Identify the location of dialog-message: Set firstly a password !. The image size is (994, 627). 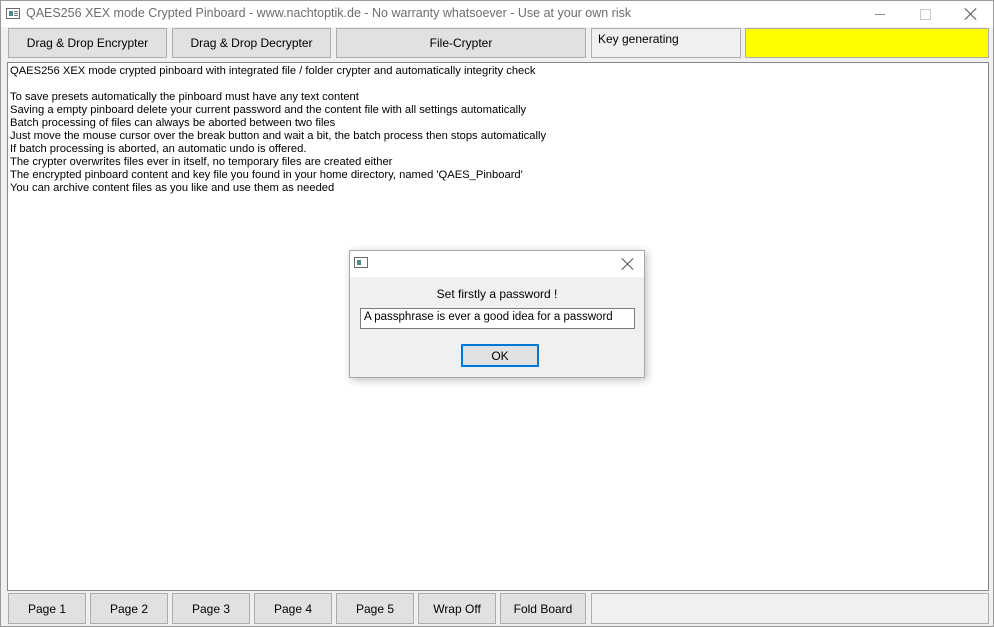
(497, 294).